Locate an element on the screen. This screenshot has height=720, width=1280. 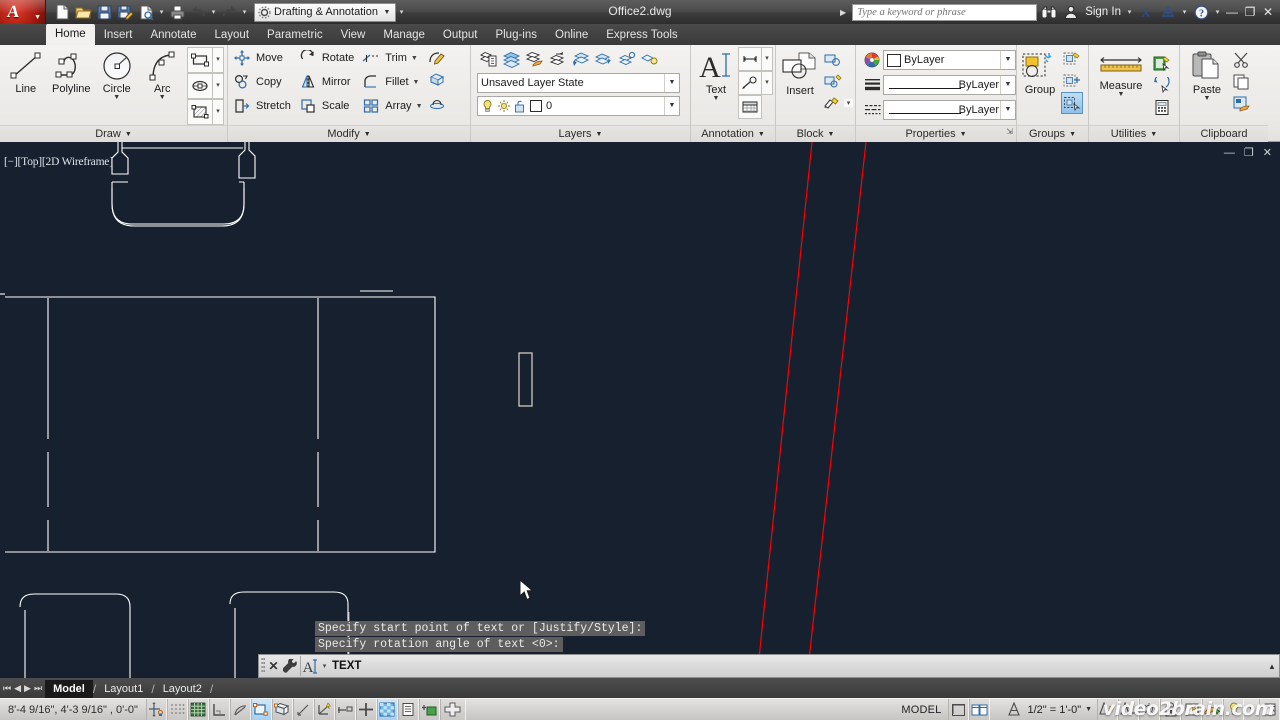
autodesk-360-icon is located at coordinates (1168, 12).